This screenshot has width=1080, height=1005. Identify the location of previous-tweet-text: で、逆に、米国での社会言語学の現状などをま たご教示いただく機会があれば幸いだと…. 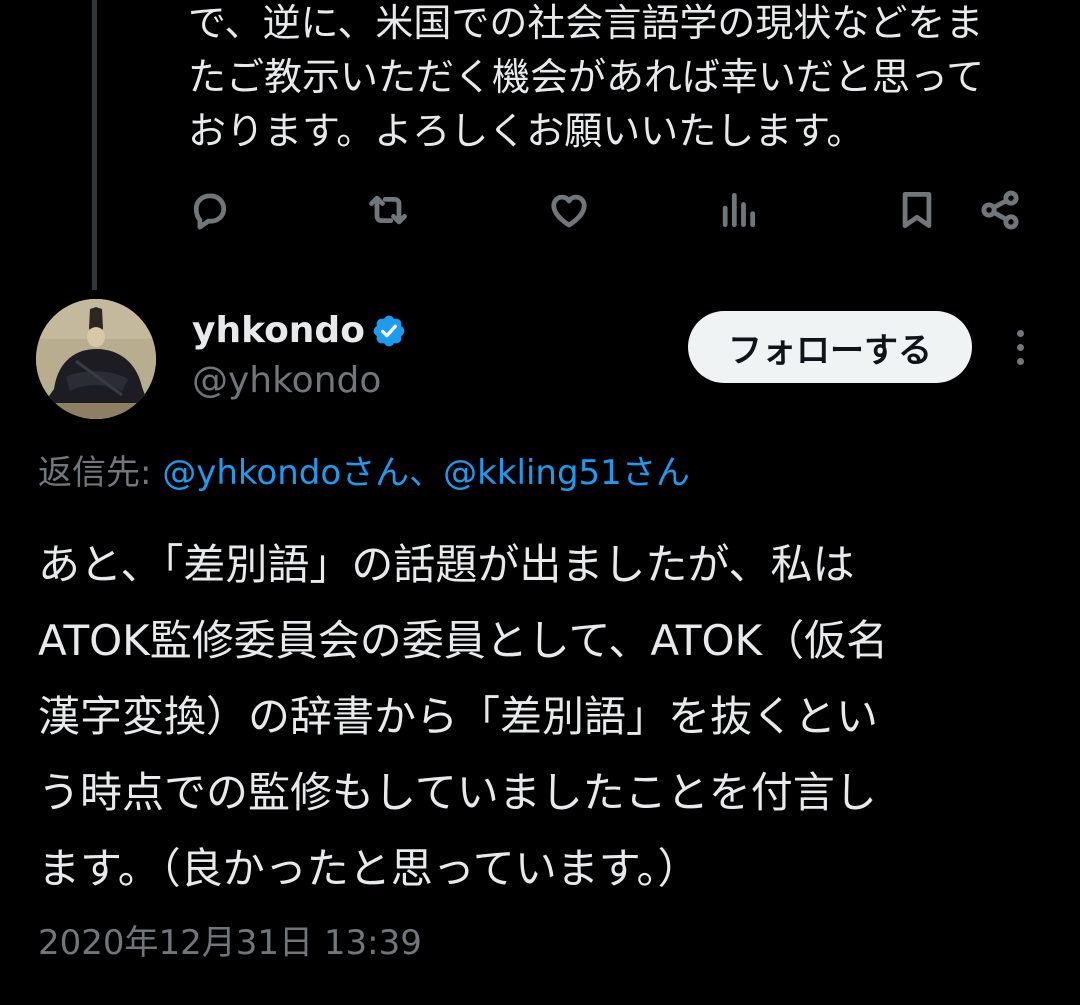
(586, 77).